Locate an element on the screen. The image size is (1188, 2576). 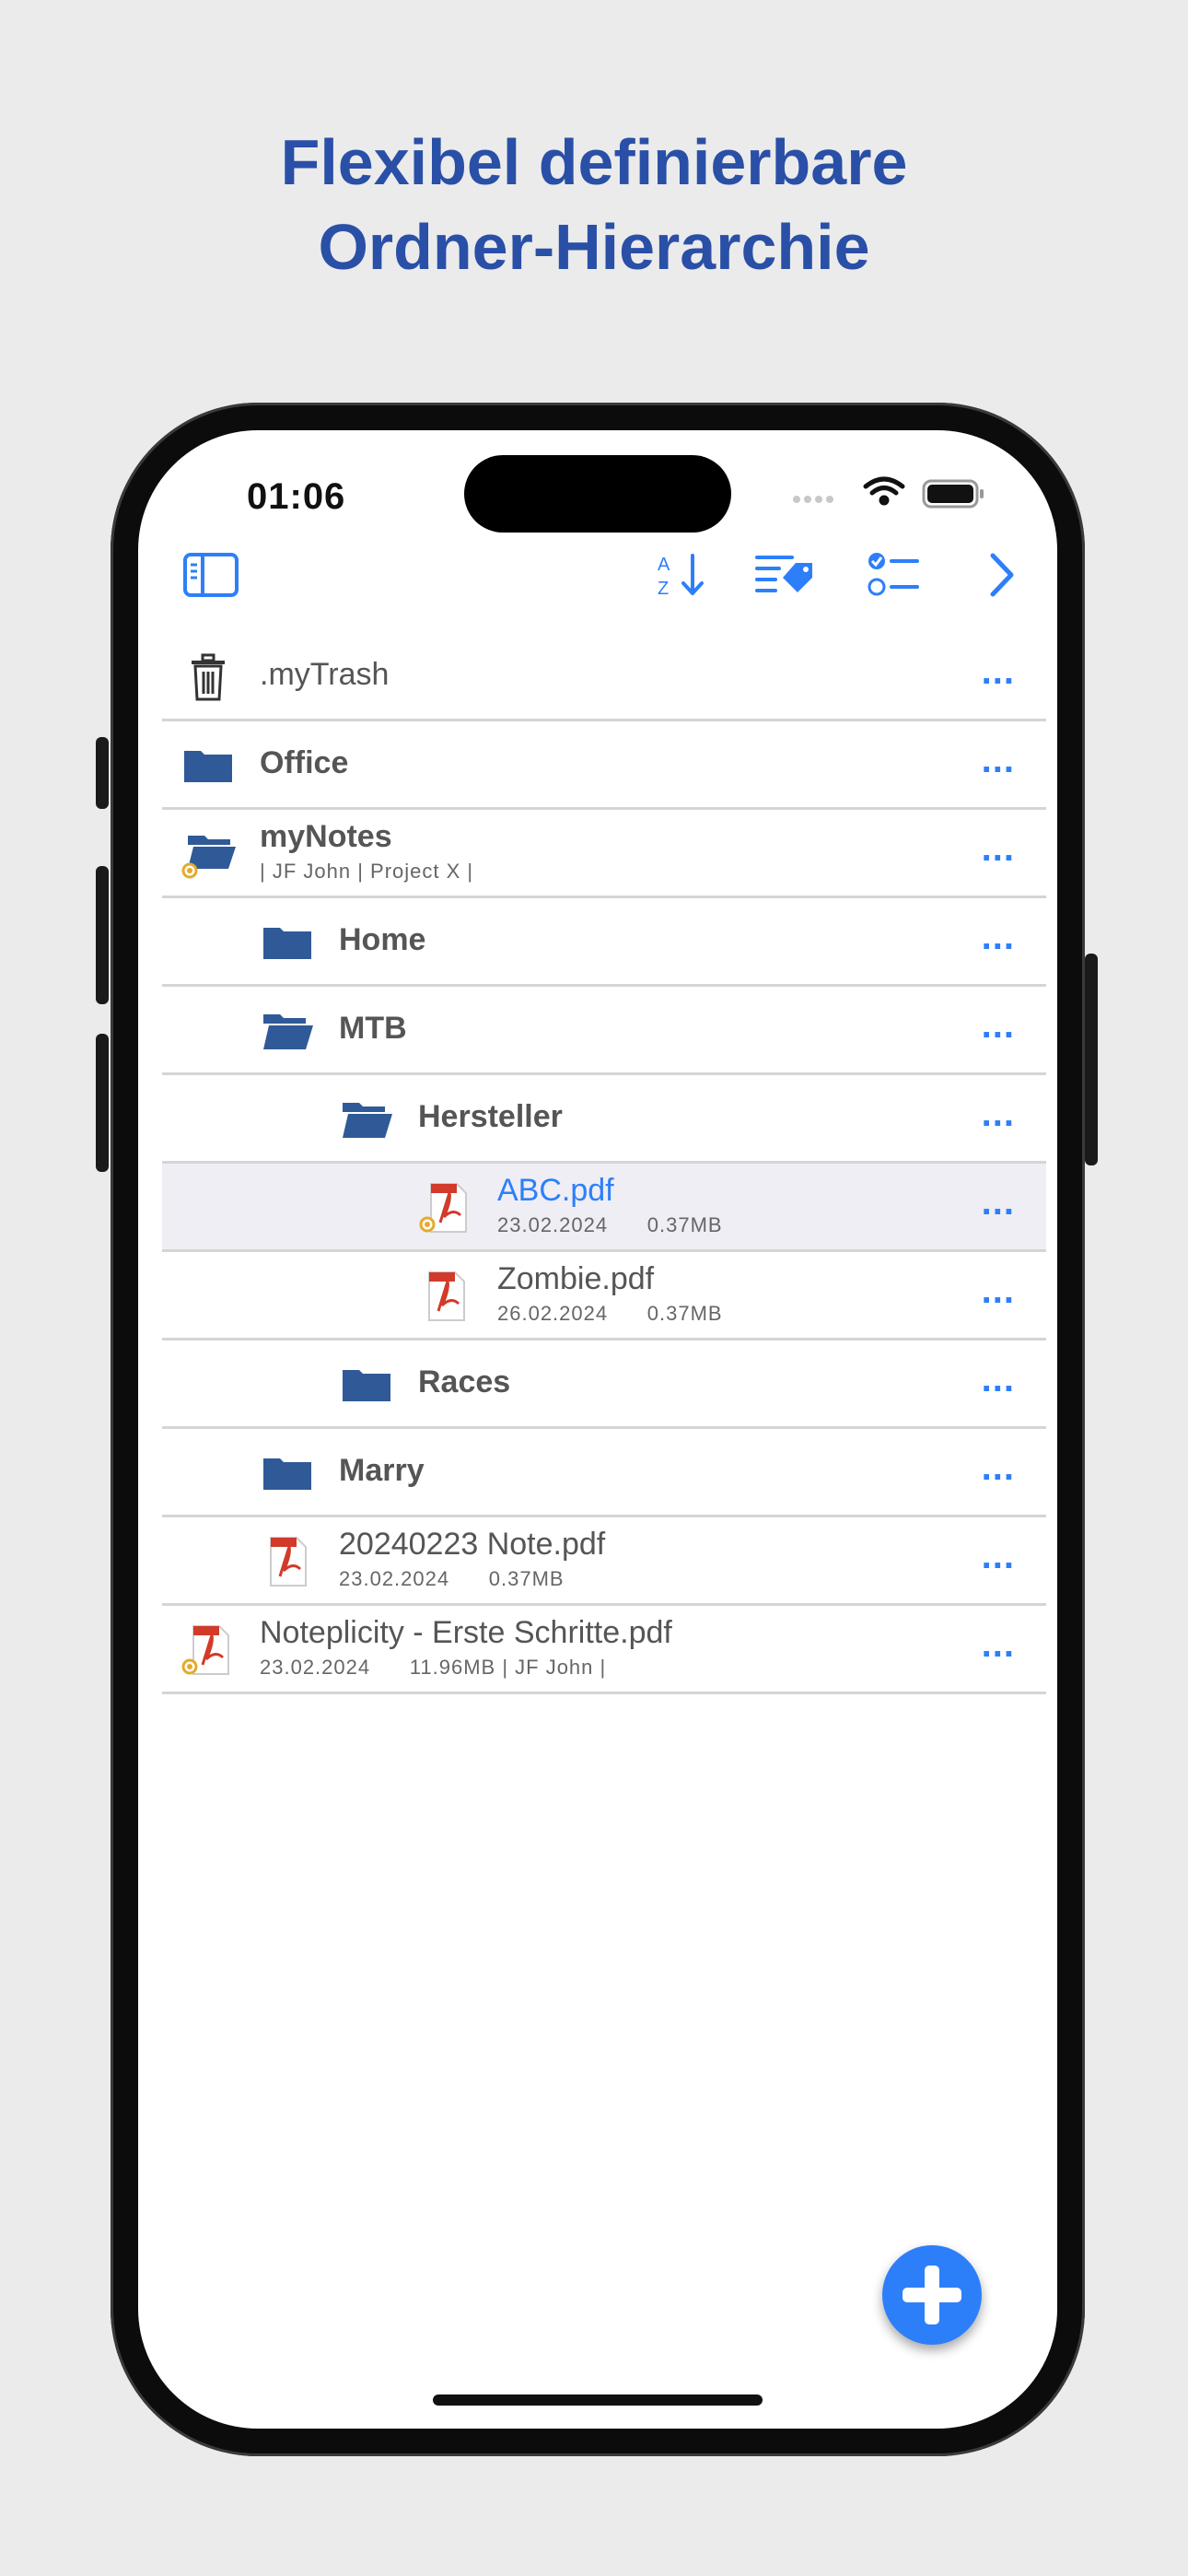
sidebar-toggle-icon is located at coordinates (210, 575).